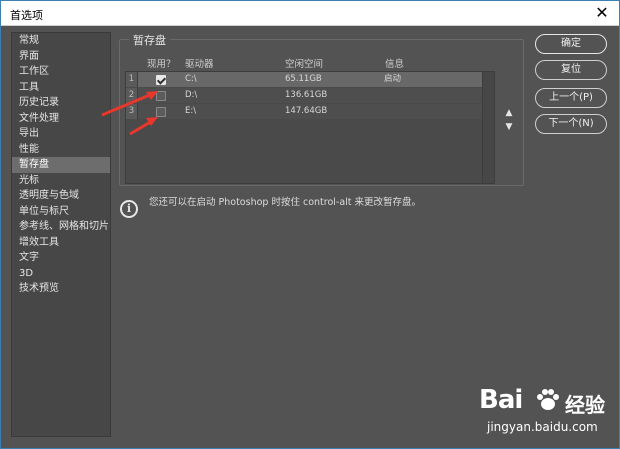 This screenshot has height=449, width=620. What do you see at coordinates (509, 127) in the screenshot?
I see `move-down-icon: ▼` at bounding box center [509, 127].